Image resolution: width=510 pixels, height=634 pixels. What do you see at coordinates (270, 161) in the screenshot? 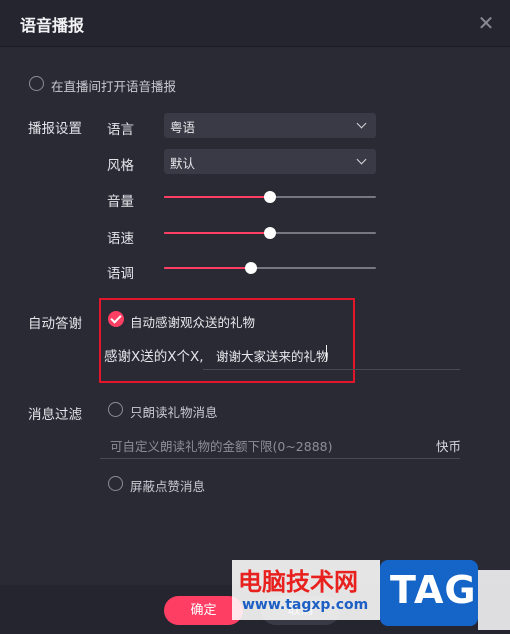
I see `style-select: 默认` at bounding box center [270, 161].